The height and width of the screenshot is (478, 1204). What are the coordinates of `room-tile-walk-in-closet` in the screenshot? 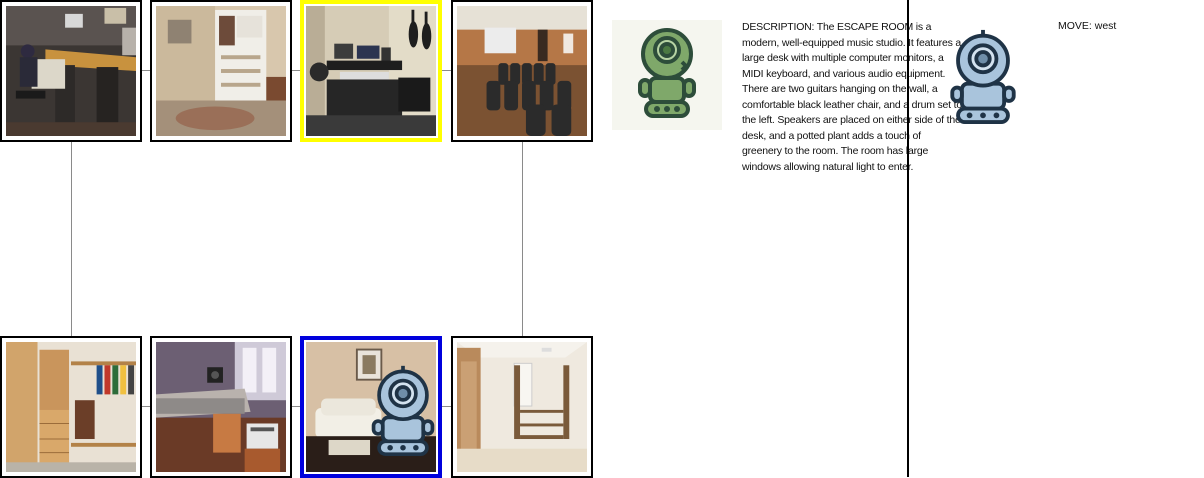 It's located at (221, 71).